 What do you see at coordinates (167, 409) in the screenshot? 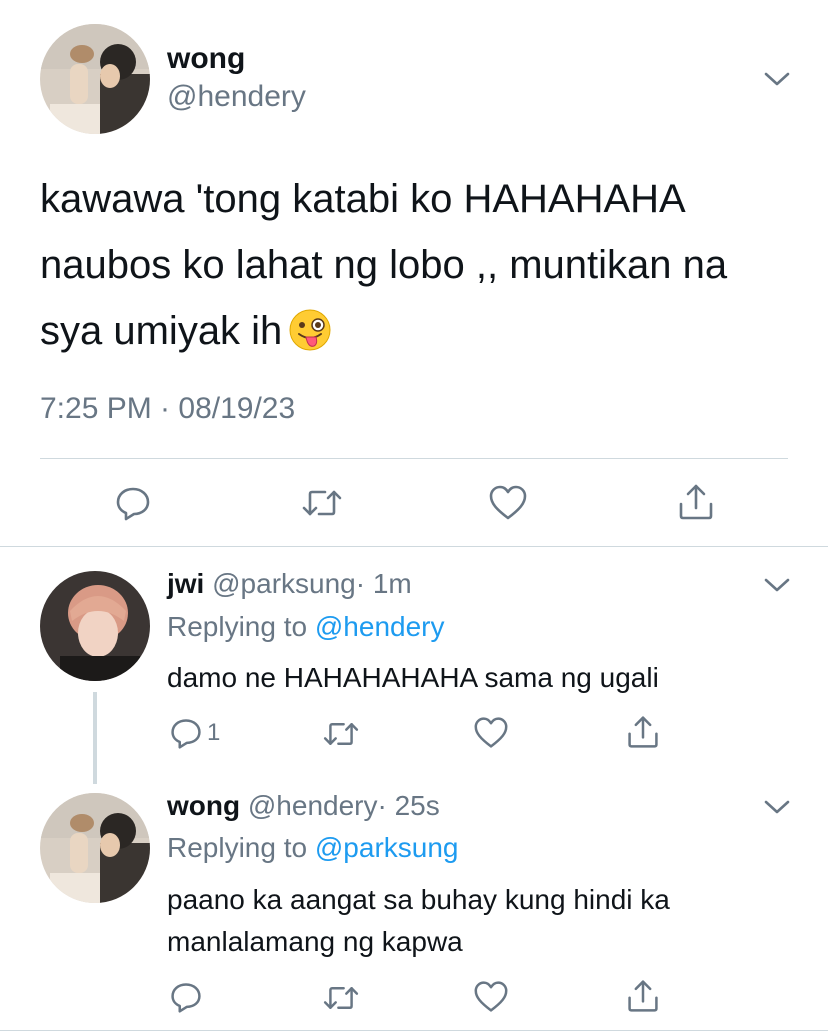
I see `tweet-timestamp: 7:25 PM · 08/19/23` at bounding box center [167, 409].